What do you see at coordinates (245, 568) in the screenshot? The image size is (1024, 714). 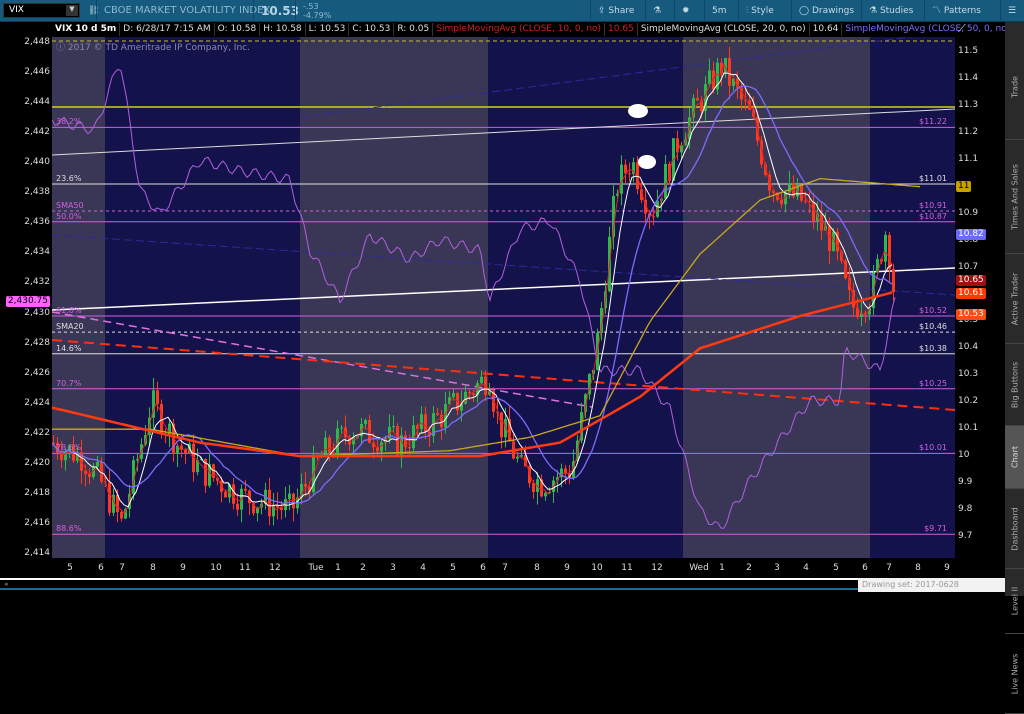 I see `time-axis-label: 11` at bounding box center [245, 568].